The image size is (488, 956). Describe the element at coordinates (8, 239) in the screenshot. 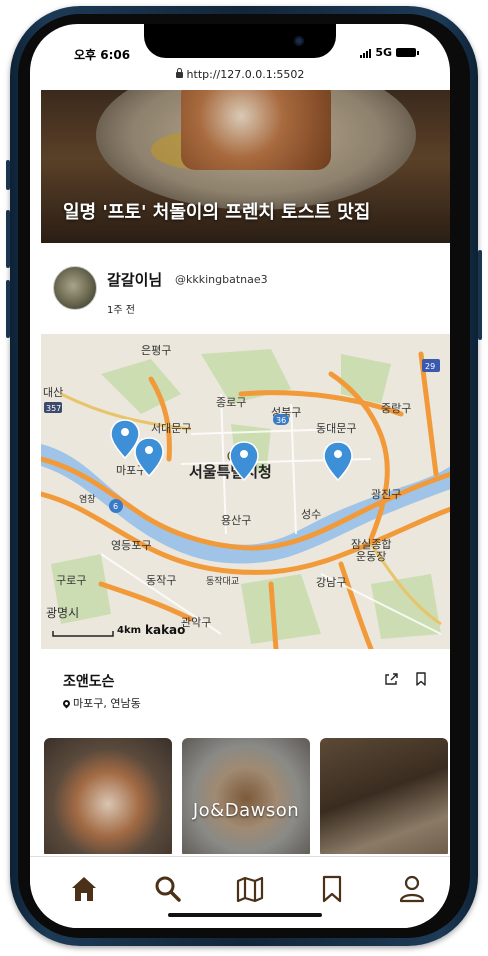

I see `volume-up-button` at that location.